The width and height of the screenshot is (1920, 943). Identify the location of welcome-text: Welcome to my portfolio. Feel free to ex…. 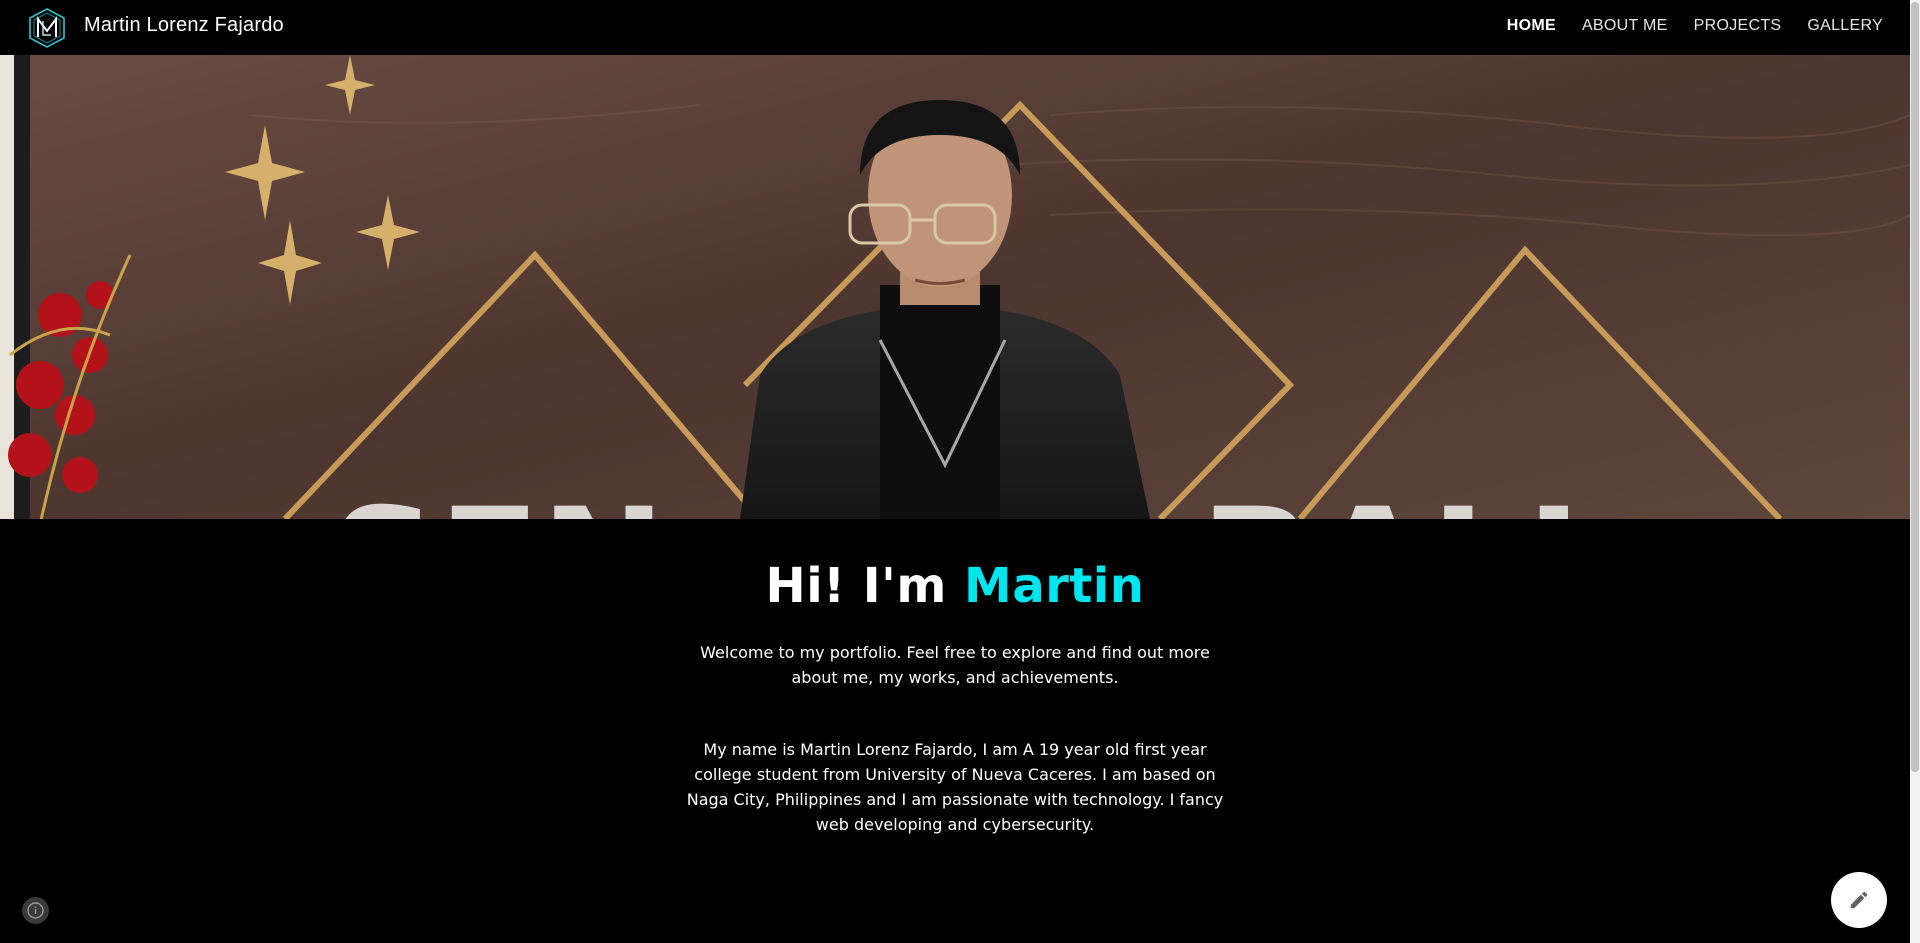
(955, 665).